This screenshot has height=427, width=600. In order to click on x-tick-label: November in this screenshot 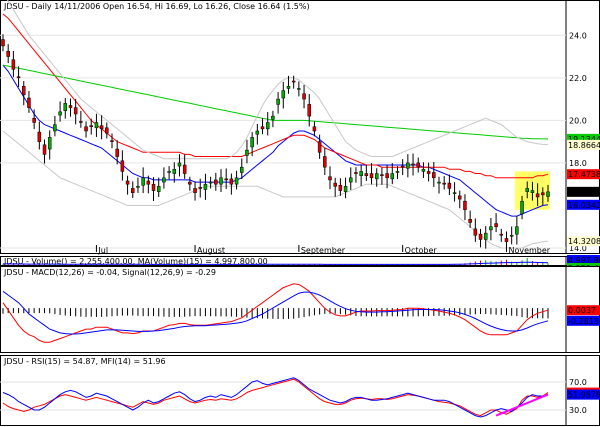, I will do `click(529, 250)`.